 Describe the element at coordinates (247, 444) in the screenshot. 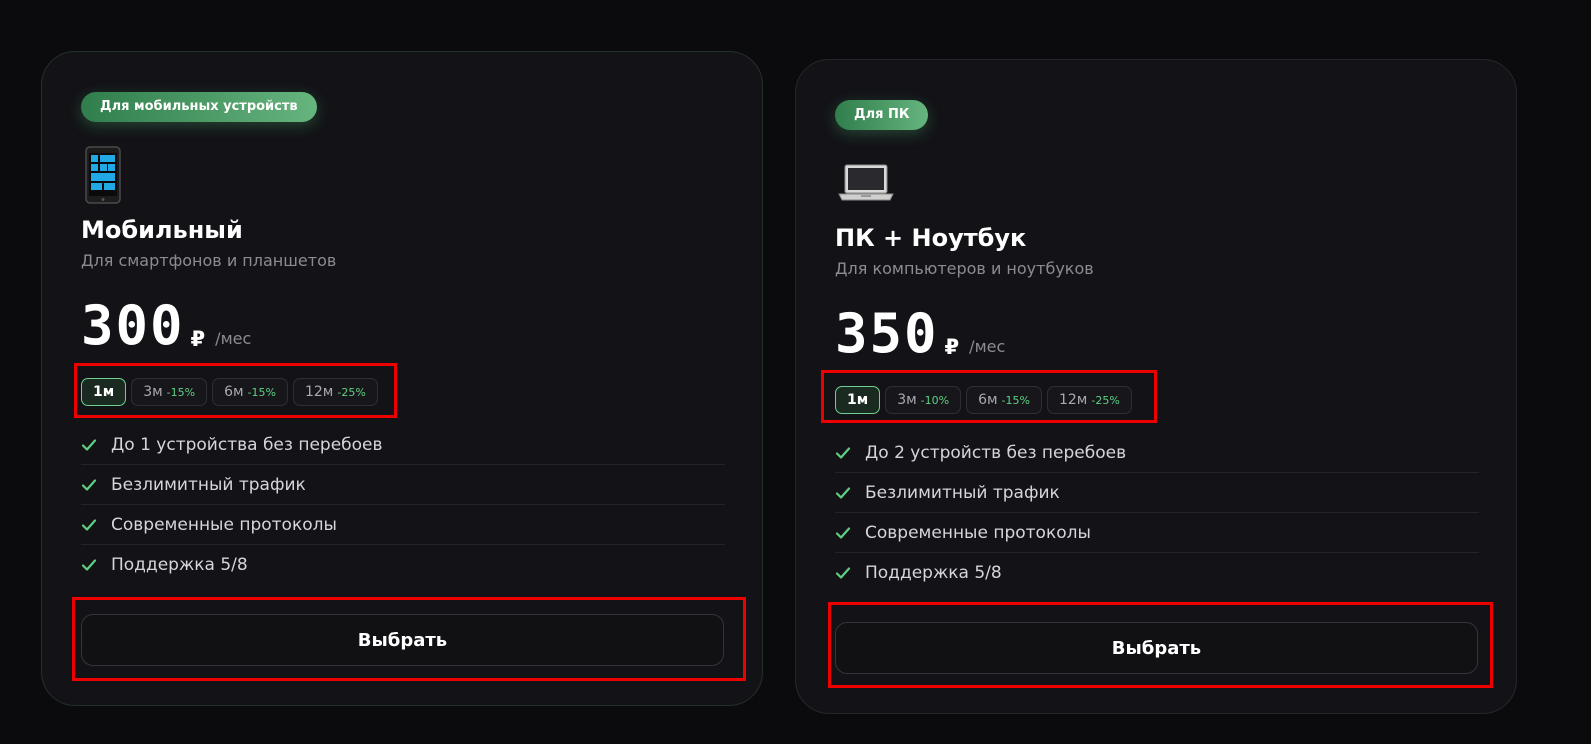

I see `feature-text: До 1 устройства без перебоев` at that location.